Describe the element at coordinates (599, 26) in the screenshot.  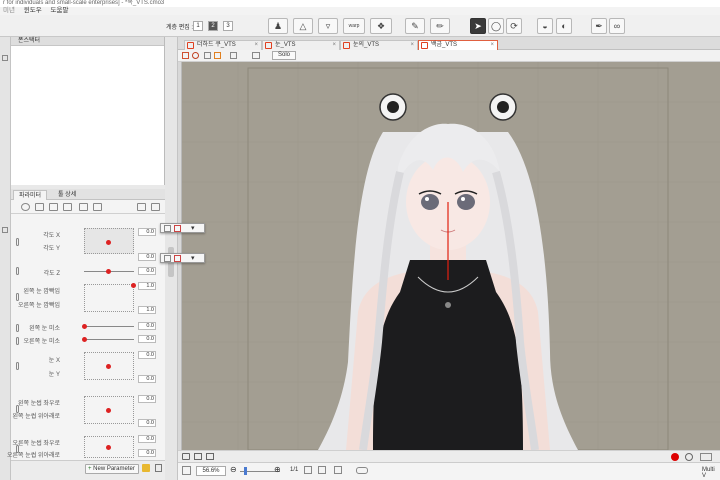
I see `pen-tool-icon: ✒` at that location.